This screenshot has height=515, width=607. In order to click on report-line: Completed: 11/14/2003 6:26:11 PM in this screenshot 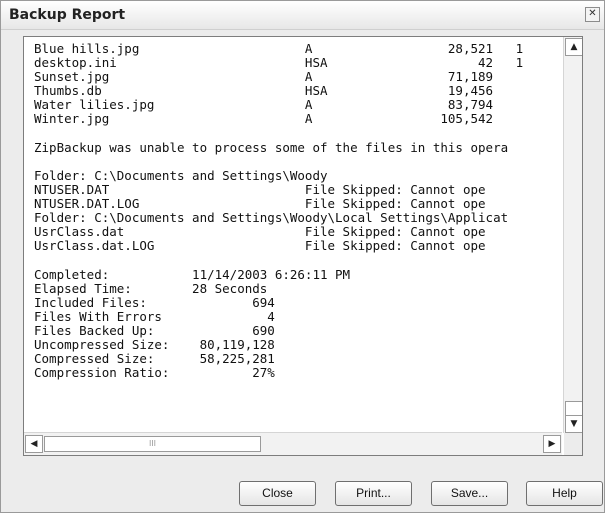, I will do `click(192, 274)`.